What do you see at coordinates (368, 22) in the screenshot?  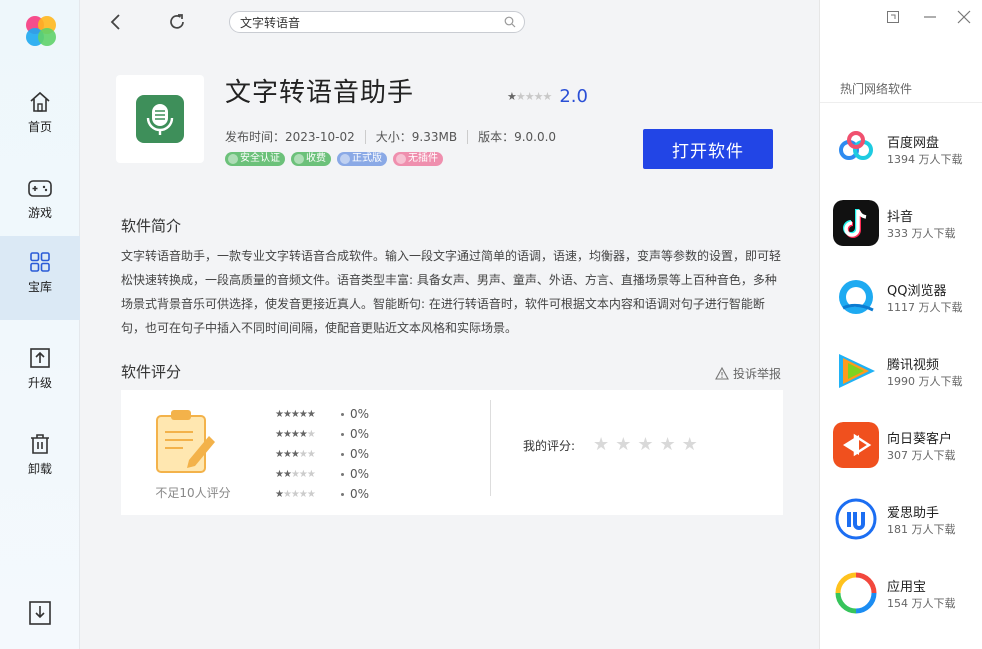 I see `search-input` at bounding box center [368, 22].